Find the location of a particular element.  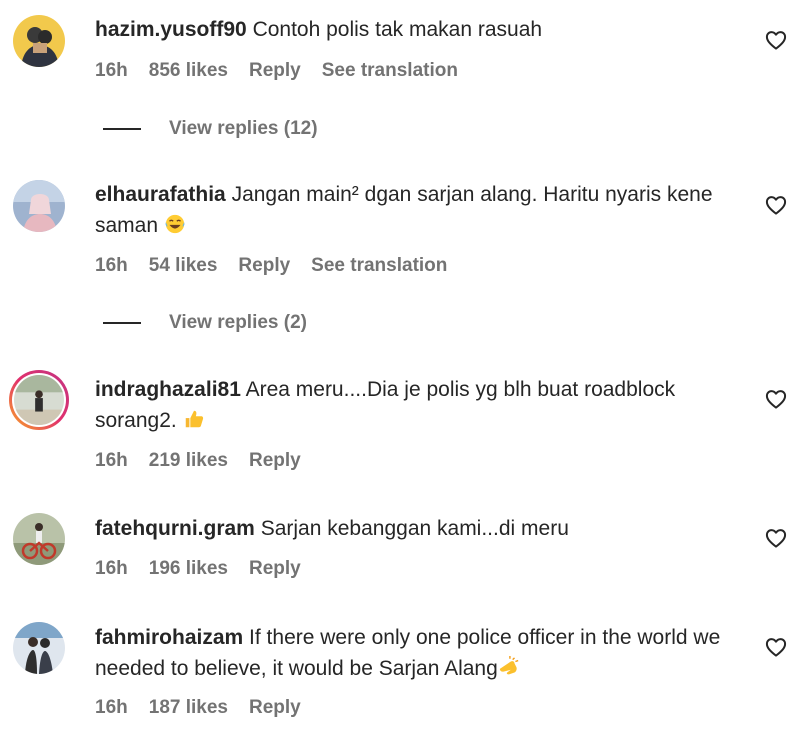

comment-likes: 219 likes is located at coordinates (188, 461).